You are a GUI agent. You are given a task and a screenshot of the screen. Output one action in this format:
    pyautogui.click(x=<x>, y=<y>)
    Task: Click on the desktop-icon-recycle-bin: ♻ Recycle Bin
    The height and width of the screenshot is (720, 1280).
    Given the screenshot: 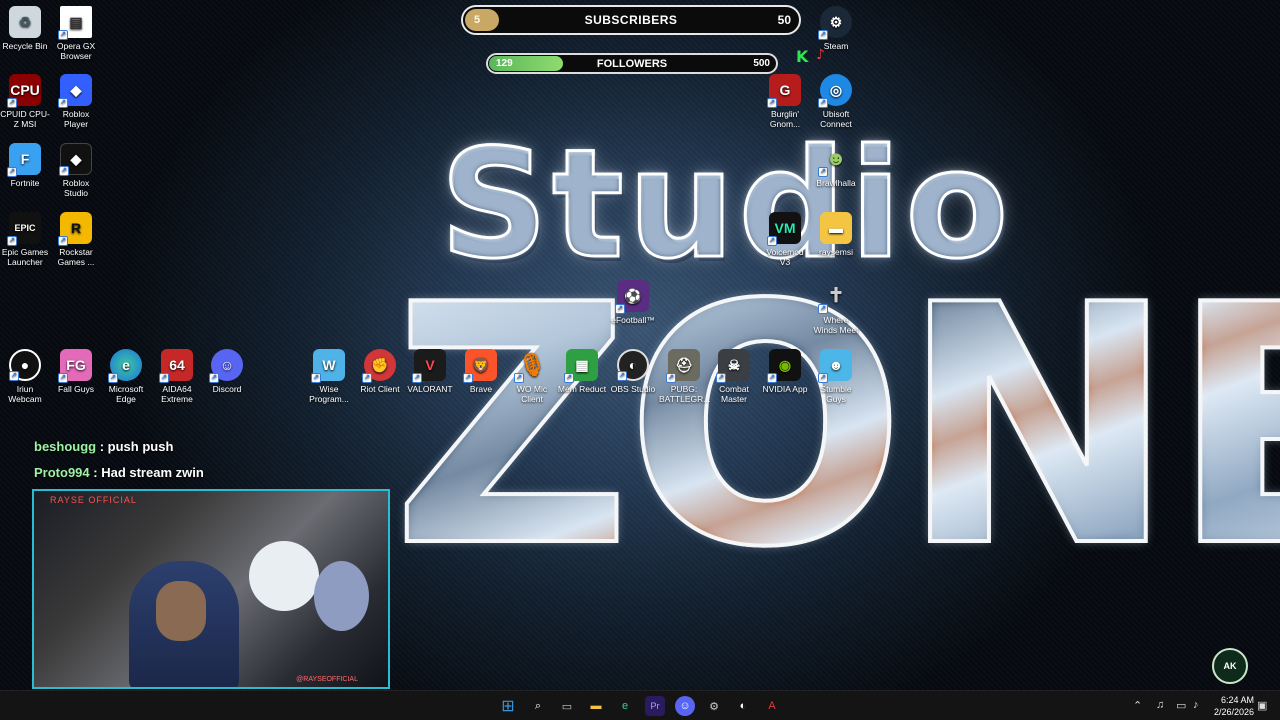 What is the action you would take?
    pyautogui.click(x=25, y=28)
    